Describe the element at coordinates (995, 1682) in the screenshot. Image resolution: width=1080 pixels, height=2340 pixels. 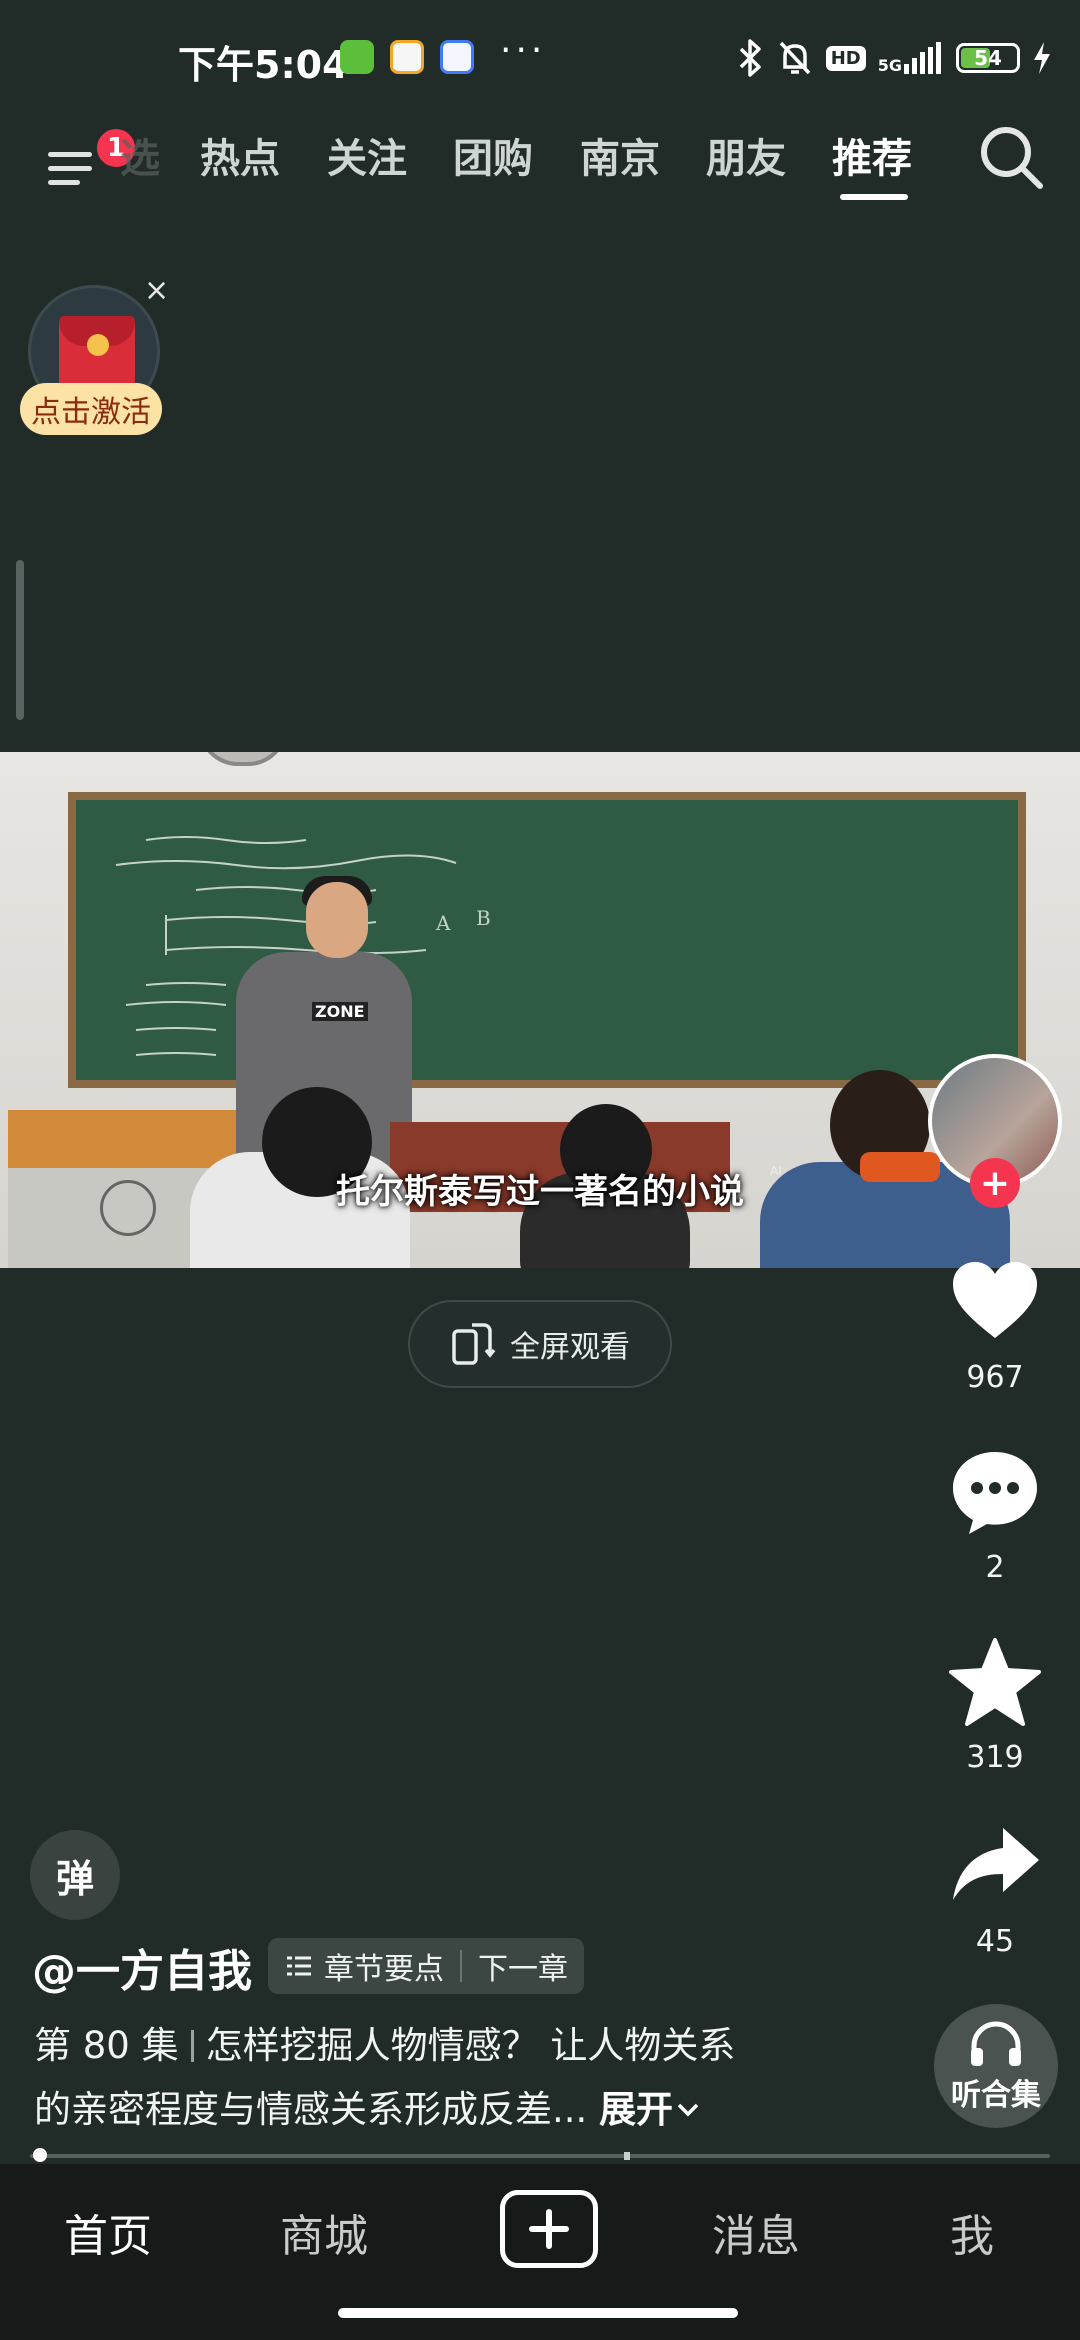
I see `star-icon` at that location.